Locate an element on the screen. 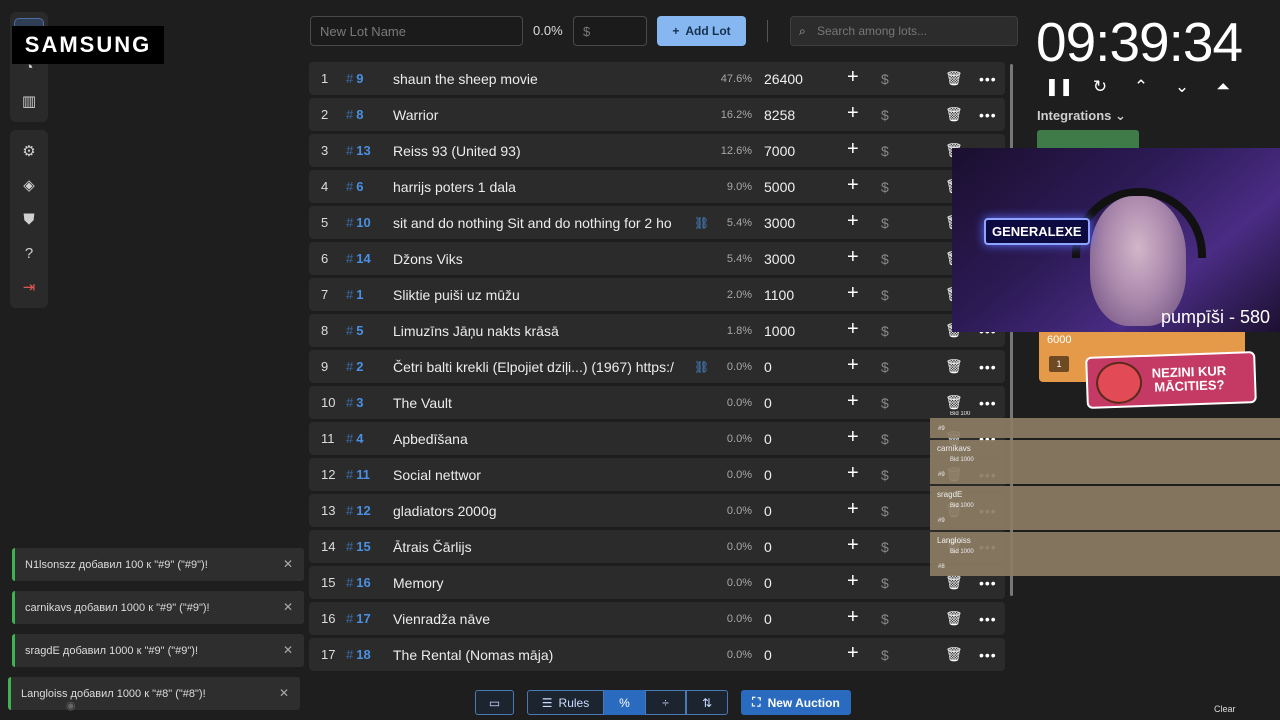 This screenshot has width=1280, height=720. layers-icon: ◈ is located at coordinates (29, 185).